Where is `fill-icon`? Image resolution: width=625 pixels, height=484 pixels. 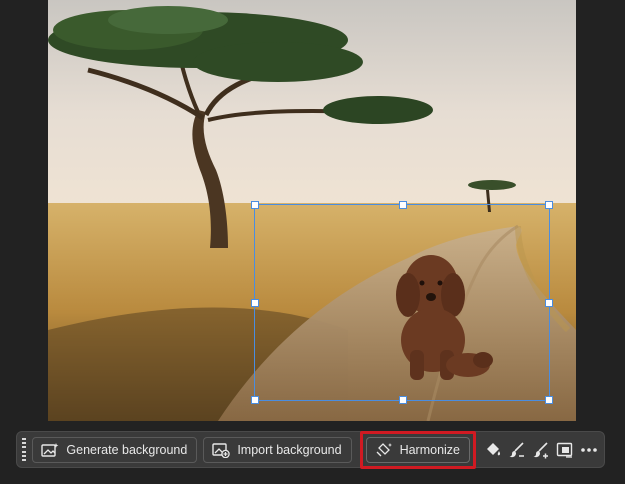
fill-icon is located at coordinates (494, 448).